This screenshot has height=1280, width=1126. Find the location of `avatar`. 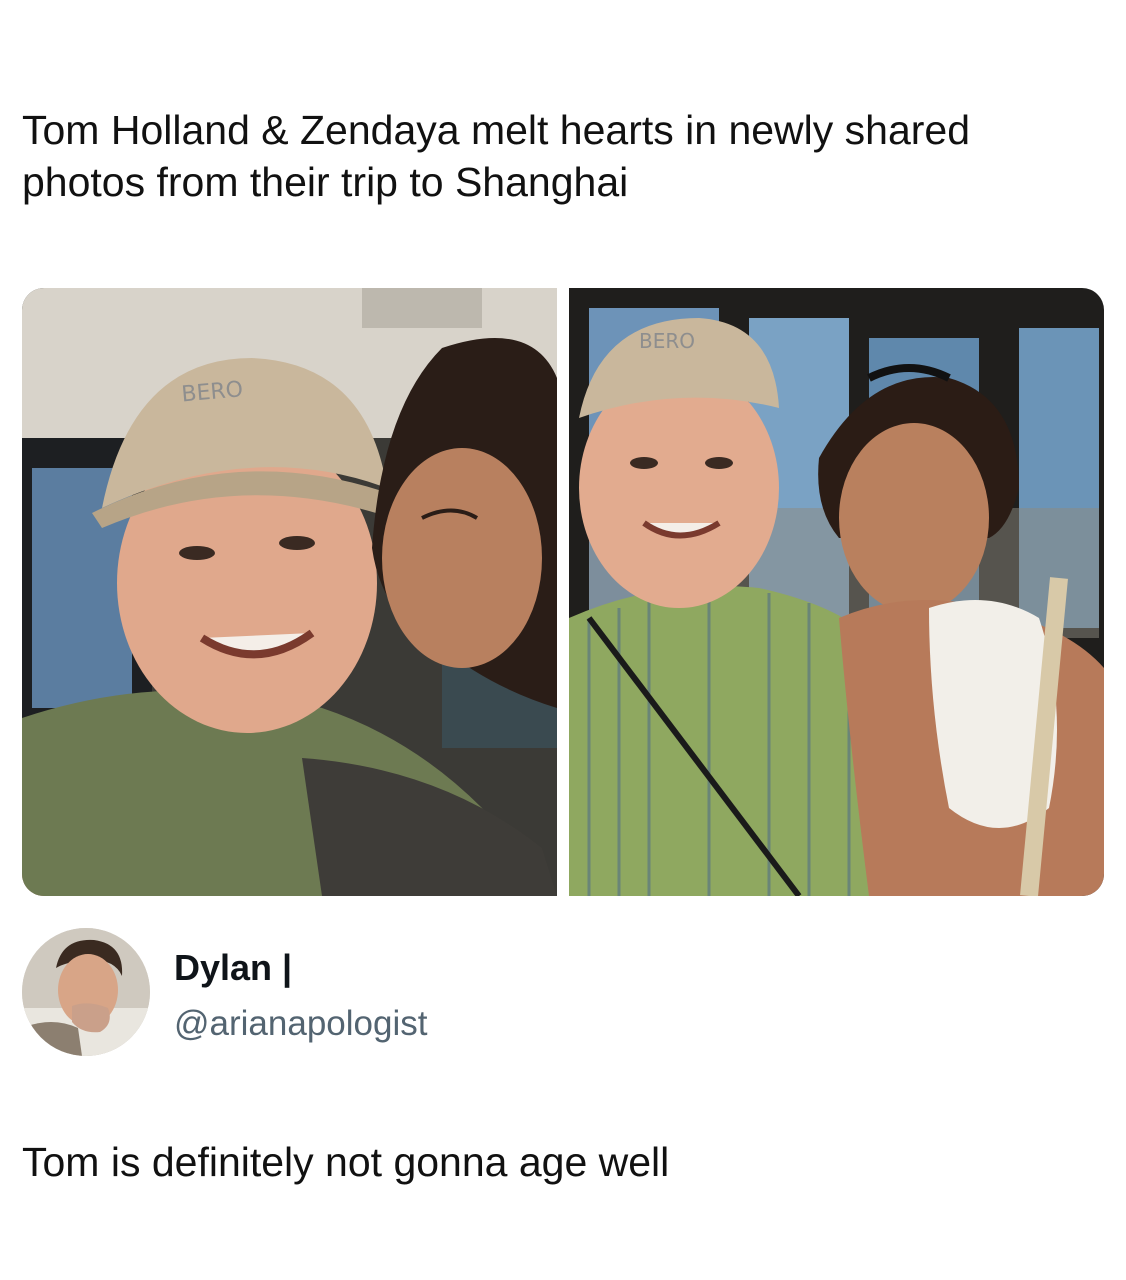

avatar is located at coordinates (86, 992).